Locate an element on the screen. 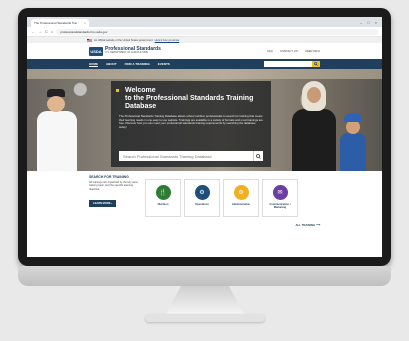  card-communication: ✉ Communication / Marketing is located at coordinates (280, 198).